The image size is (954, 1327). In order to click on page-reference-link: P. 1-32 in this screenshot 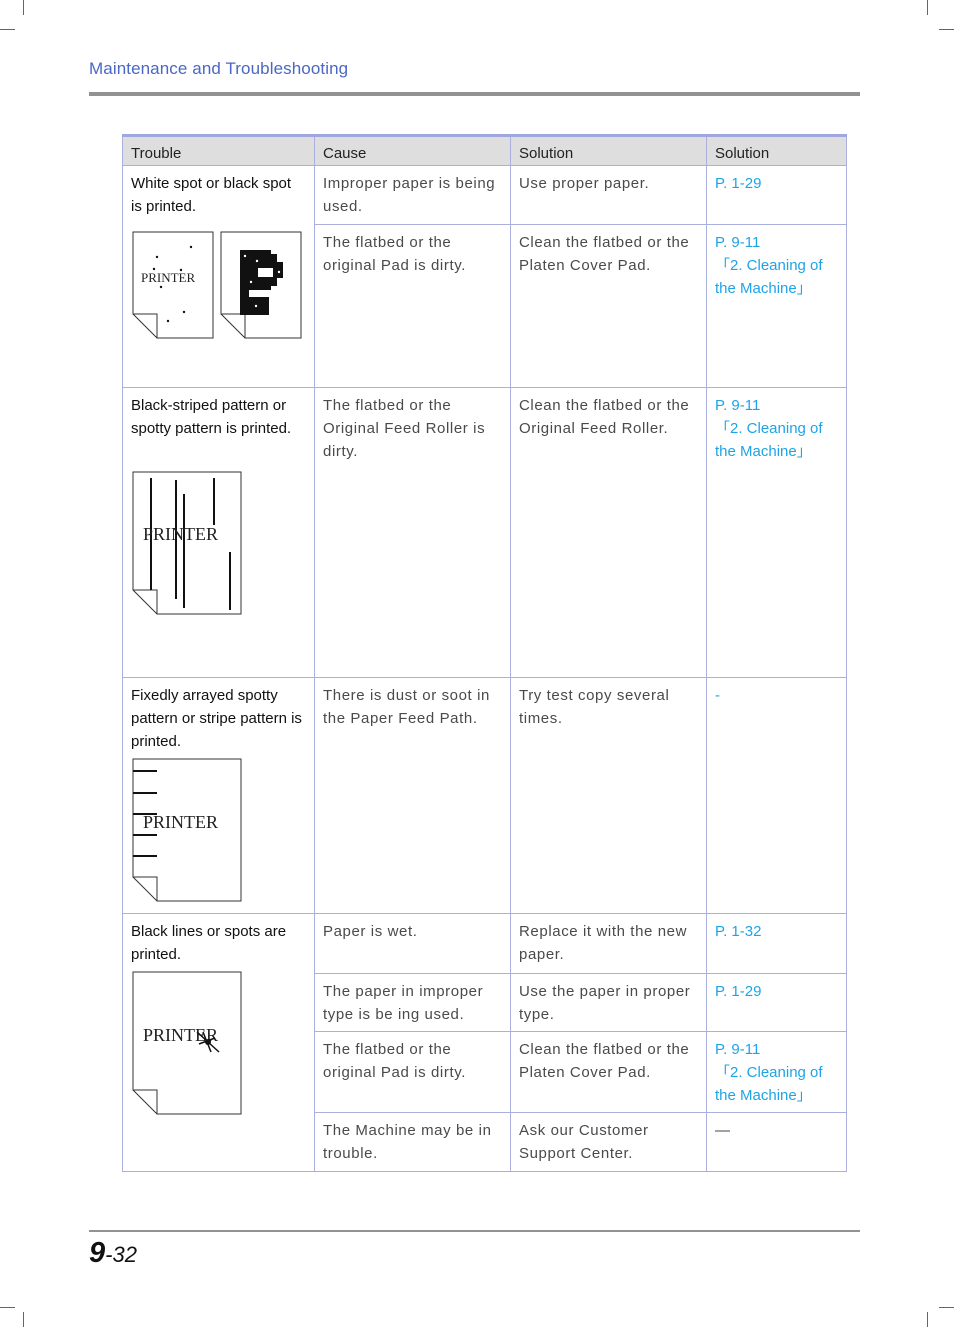, I will do `click(776, 931)`.